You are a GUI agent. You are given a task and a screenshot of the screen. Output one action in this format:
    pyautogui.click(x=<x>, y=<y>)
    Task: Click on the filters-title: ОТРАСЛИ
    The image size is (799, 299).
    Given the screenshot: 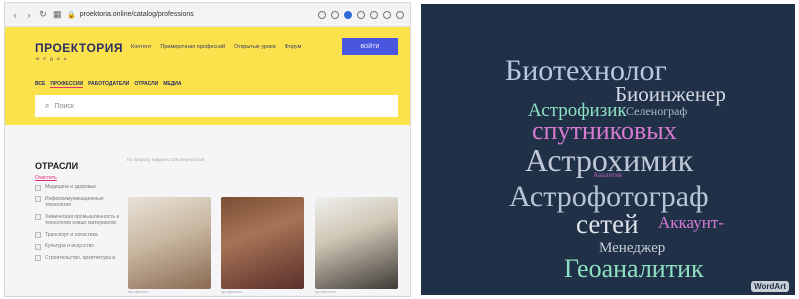 What is the action you would take?
    pyautogui.click(x=57, y=166)
    